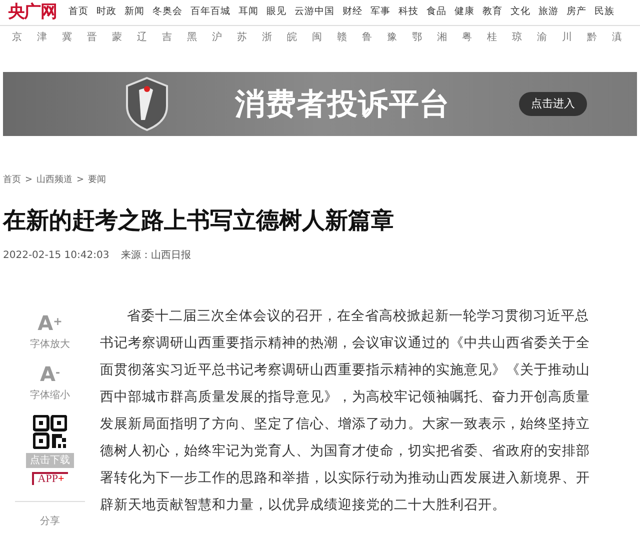 This screenshot has width=640, height=540. Describe the element at coordinates (492, 37) in the screenshot. I see `province-link: 桂` at that location.